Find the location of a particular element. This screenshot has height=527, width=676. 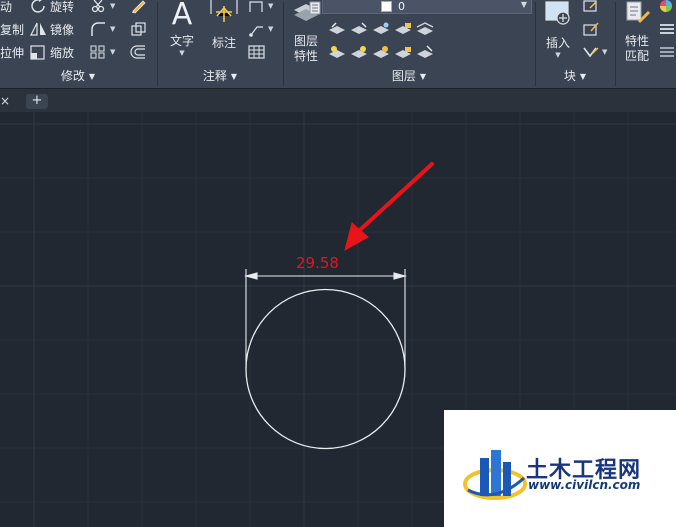

modify-title-label: 修改 is located at coordinates (72, 76).